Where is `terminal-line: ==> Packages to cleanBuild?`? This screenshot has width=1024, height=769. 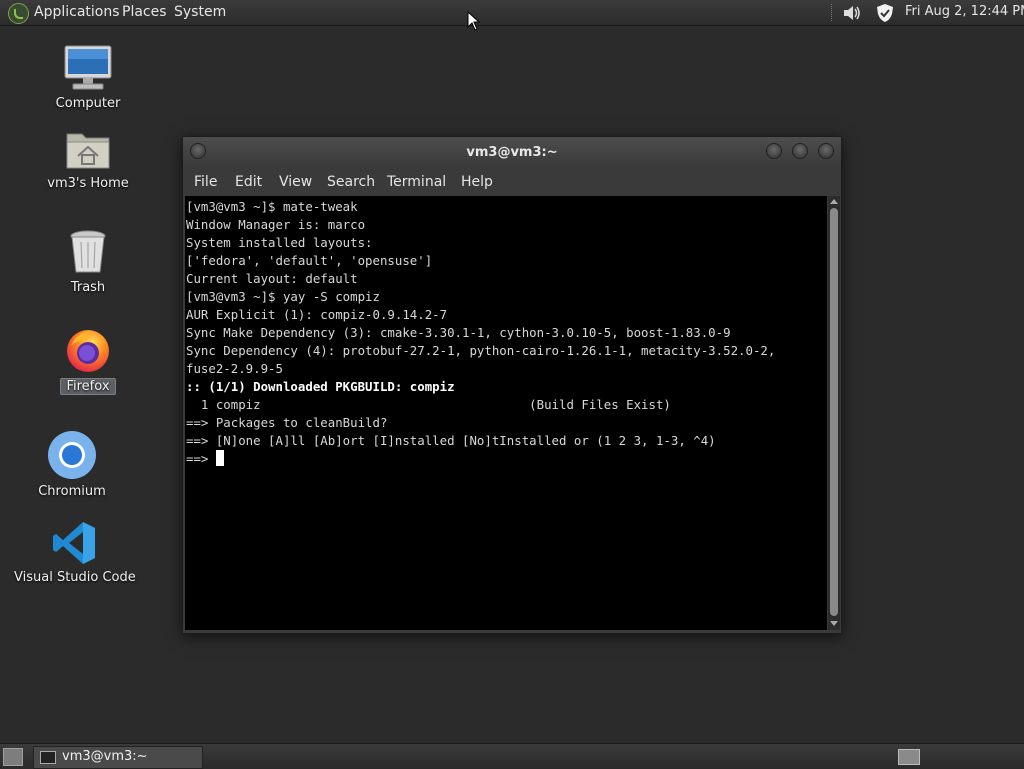
terminal-line: ==> Packages to cleanBuild? is located at coordinates (287, 422).